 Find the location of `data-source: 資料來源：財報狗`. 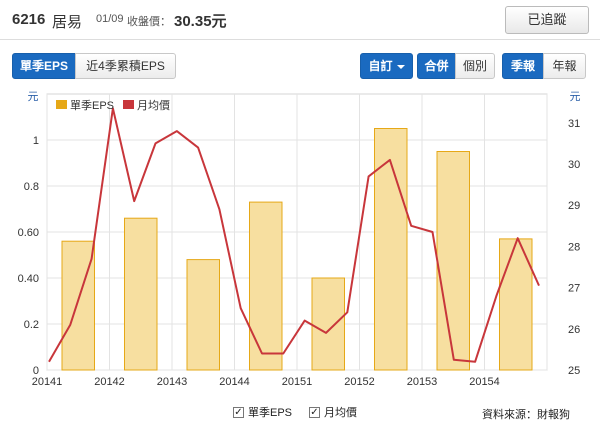

data-source: 資料來源：財報狗 is located at coordinates (526, 415).